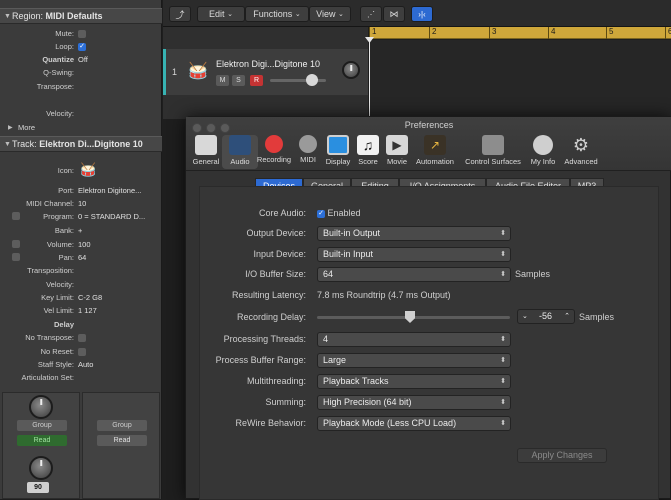 The image size is (671, 500). I want to click on bar-ruler: 1 2 3 4 5 6, so click(520, 33).